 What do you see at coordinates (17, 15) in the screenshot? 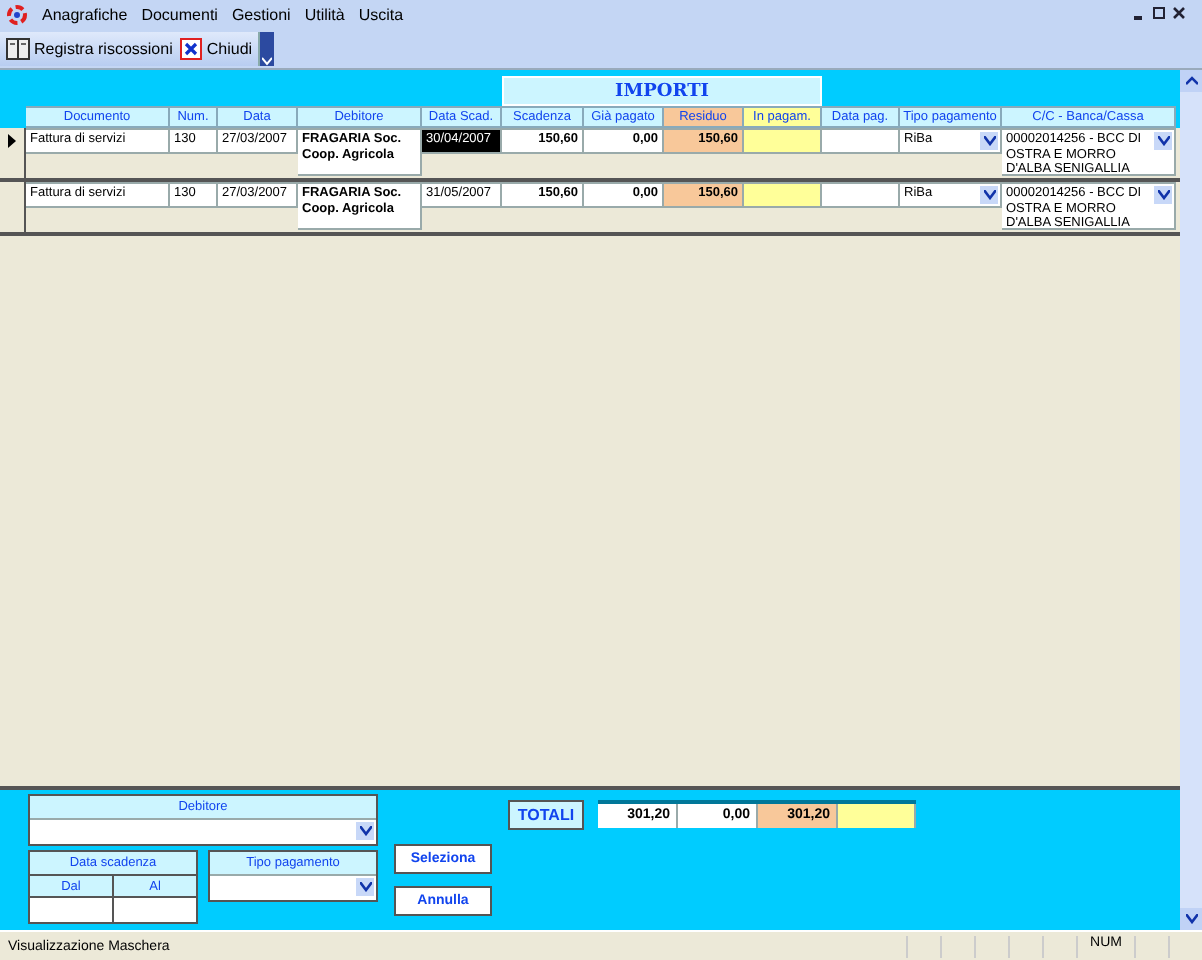
I see `app-logo-icon` at bounding box center [17, 15].